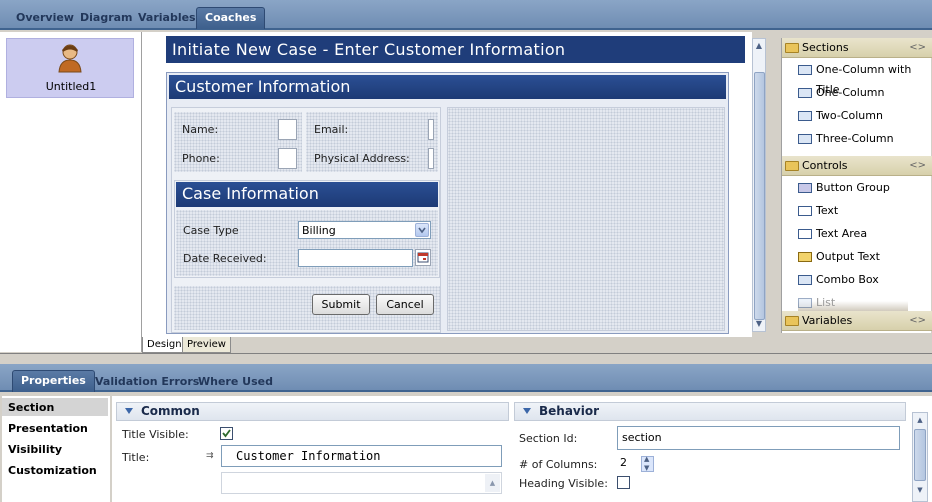 This screenshot has width=932, height=502. I want to click on palette-item-output-text: Output Text, so click(839, 257).